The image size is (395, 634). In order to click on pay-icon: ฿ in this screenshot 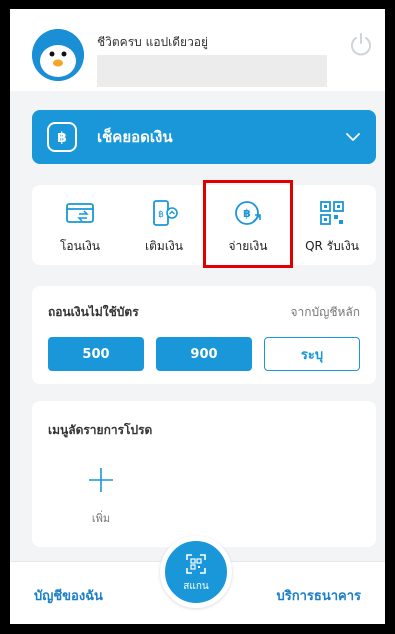, I will do `click(248, 213)`.